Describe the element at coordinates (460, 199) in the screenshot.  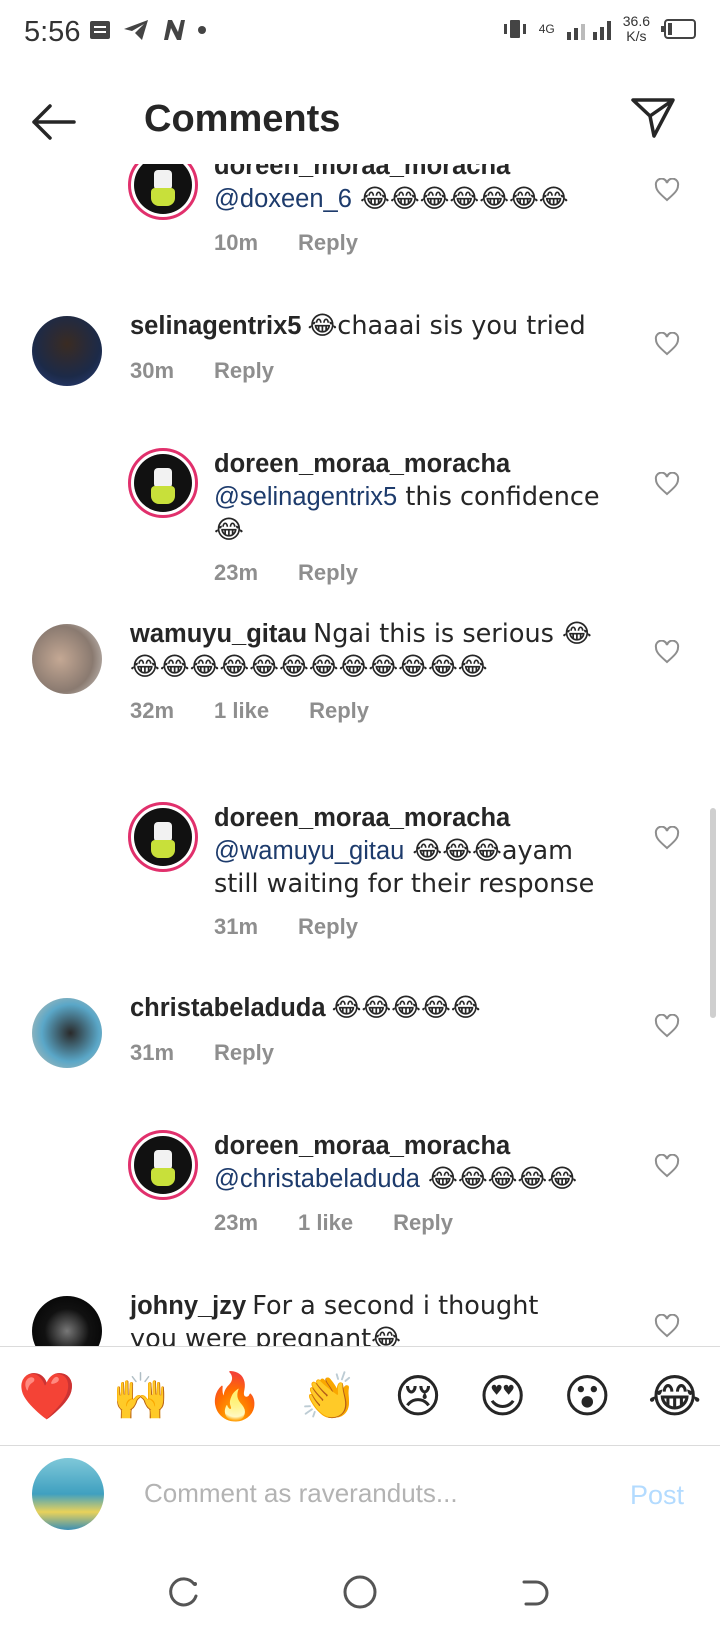
I see `comment-body: 😂😂😂😂😂😂😂` at that location.